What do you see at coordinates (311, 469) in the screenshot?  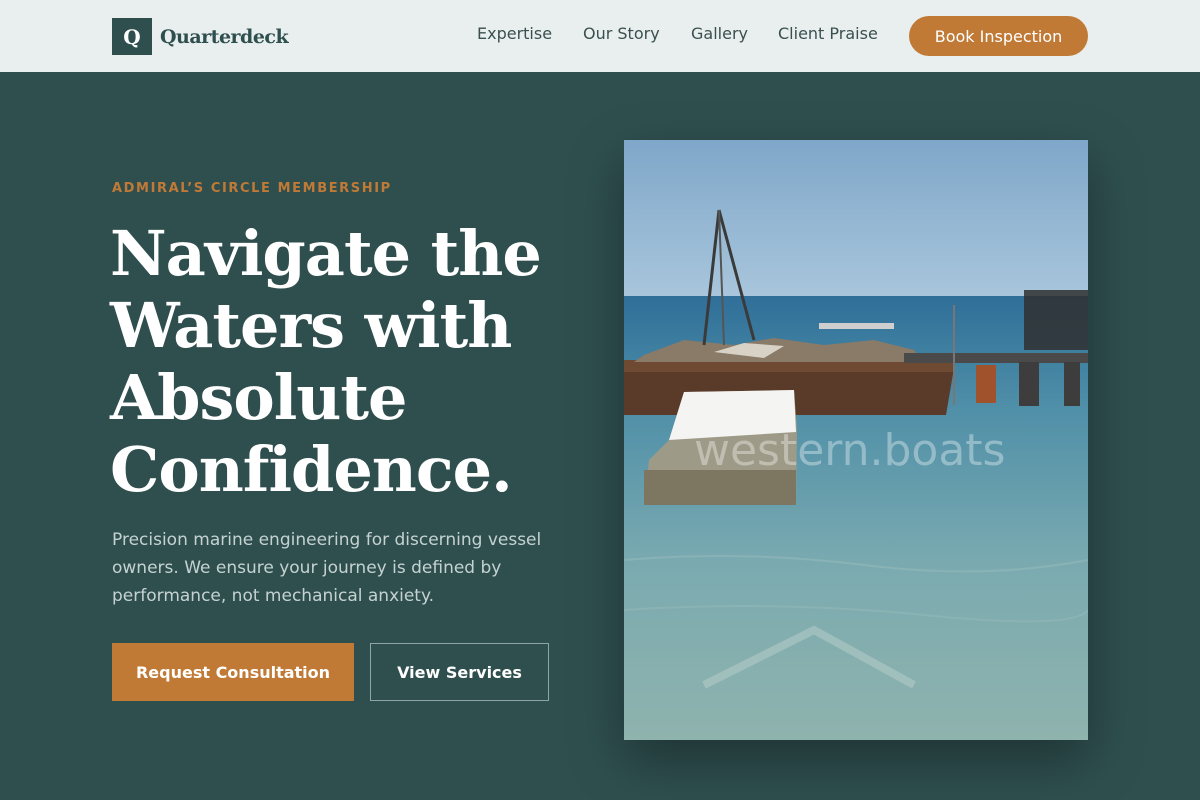 I see `headline-line: Confidence.` at bounding box center [311, 469].